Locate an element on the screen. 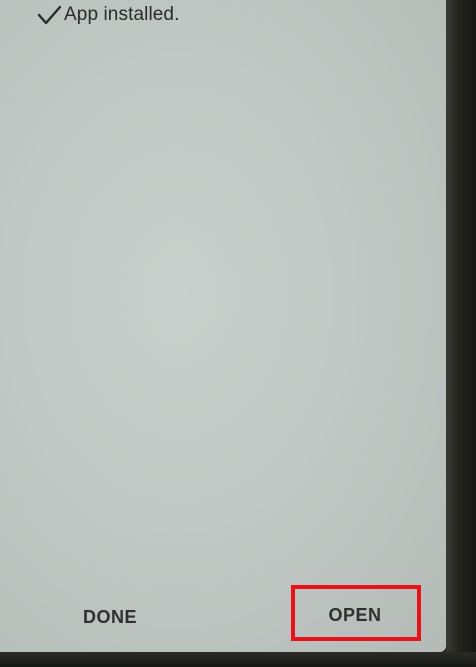  install-status: App installed. is located at coordinates (107, 15).